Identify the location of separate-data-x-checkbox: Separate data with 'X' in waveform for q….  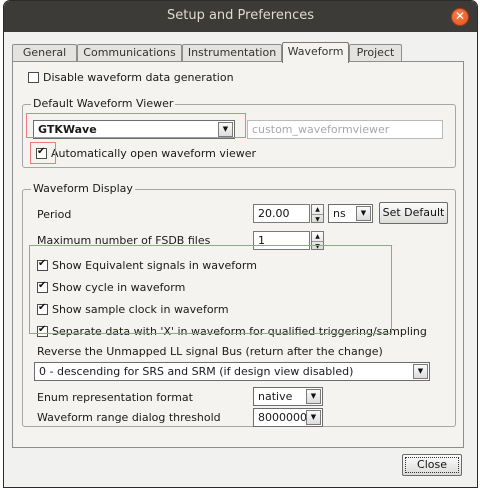
(232, 331).